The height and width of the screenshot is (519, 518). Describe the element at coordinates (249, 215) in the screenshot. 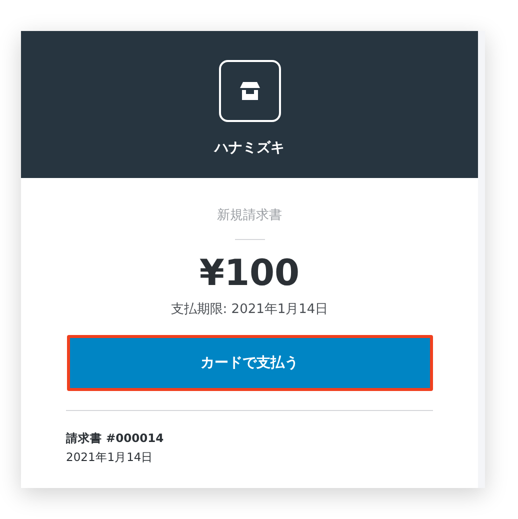

I see `invoice-title: 新規請求書` at that location.